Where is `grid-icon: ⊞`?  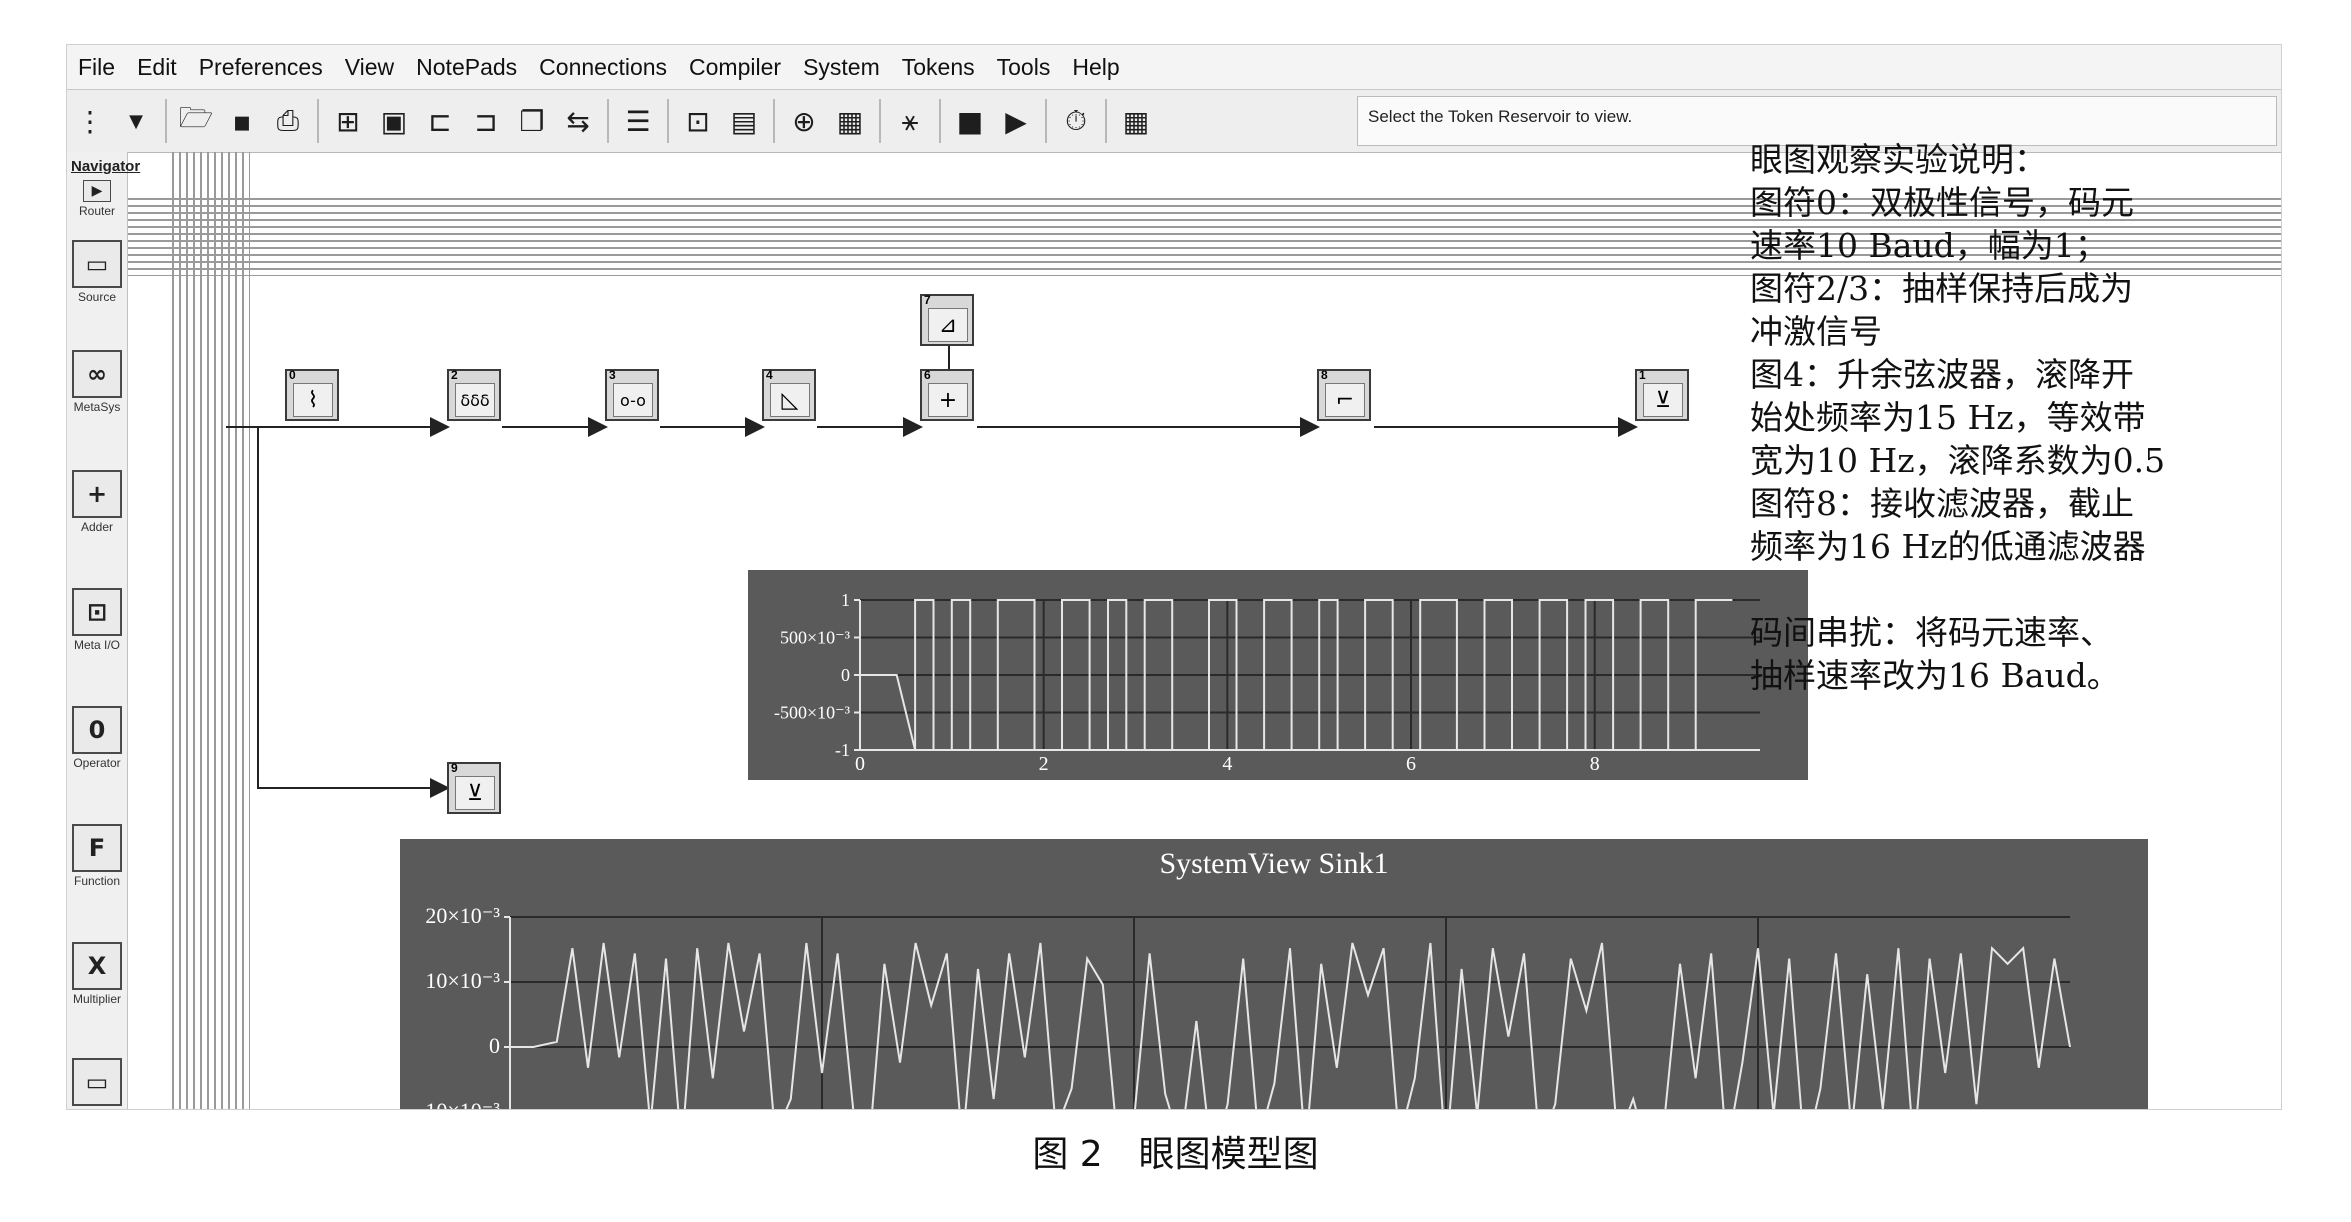 grid-icon: ⊞ is located at coordinates (348, 121).